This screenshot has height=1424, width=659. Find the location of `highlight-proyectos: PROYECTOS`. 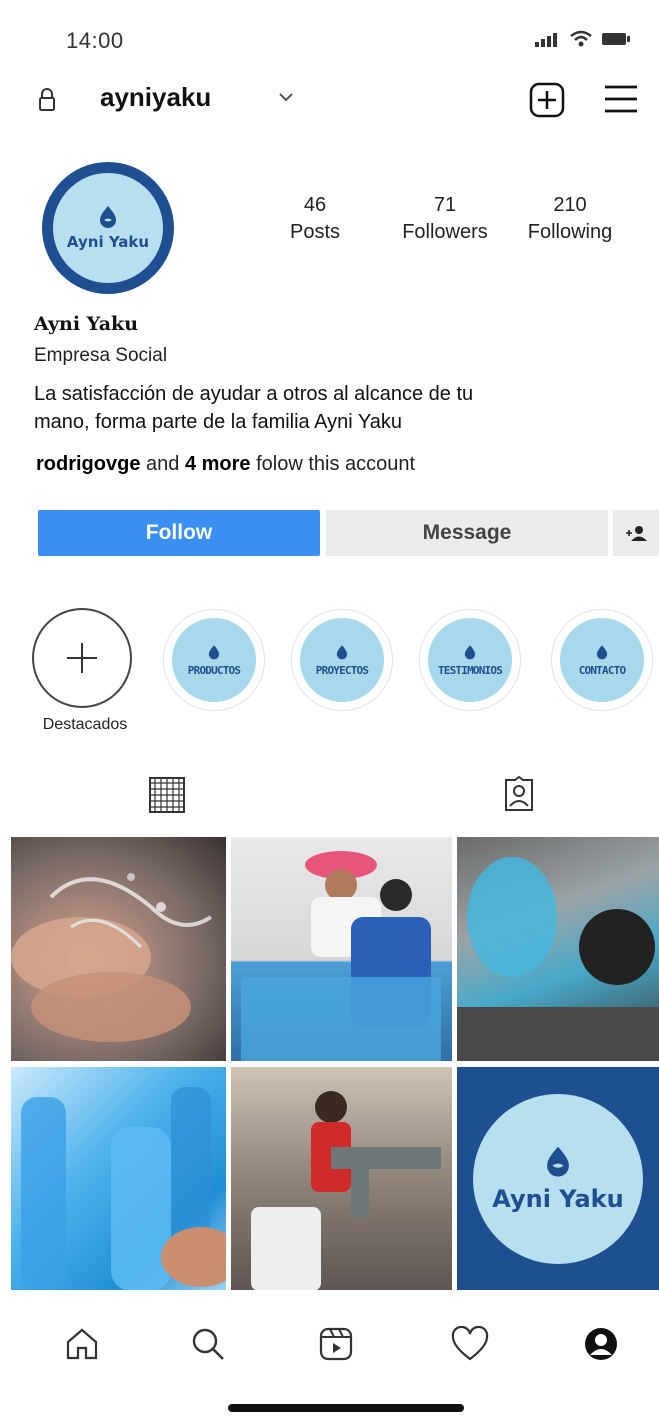

highlight-proyectos: PROYECTOS is located at coordinates (342, 660).